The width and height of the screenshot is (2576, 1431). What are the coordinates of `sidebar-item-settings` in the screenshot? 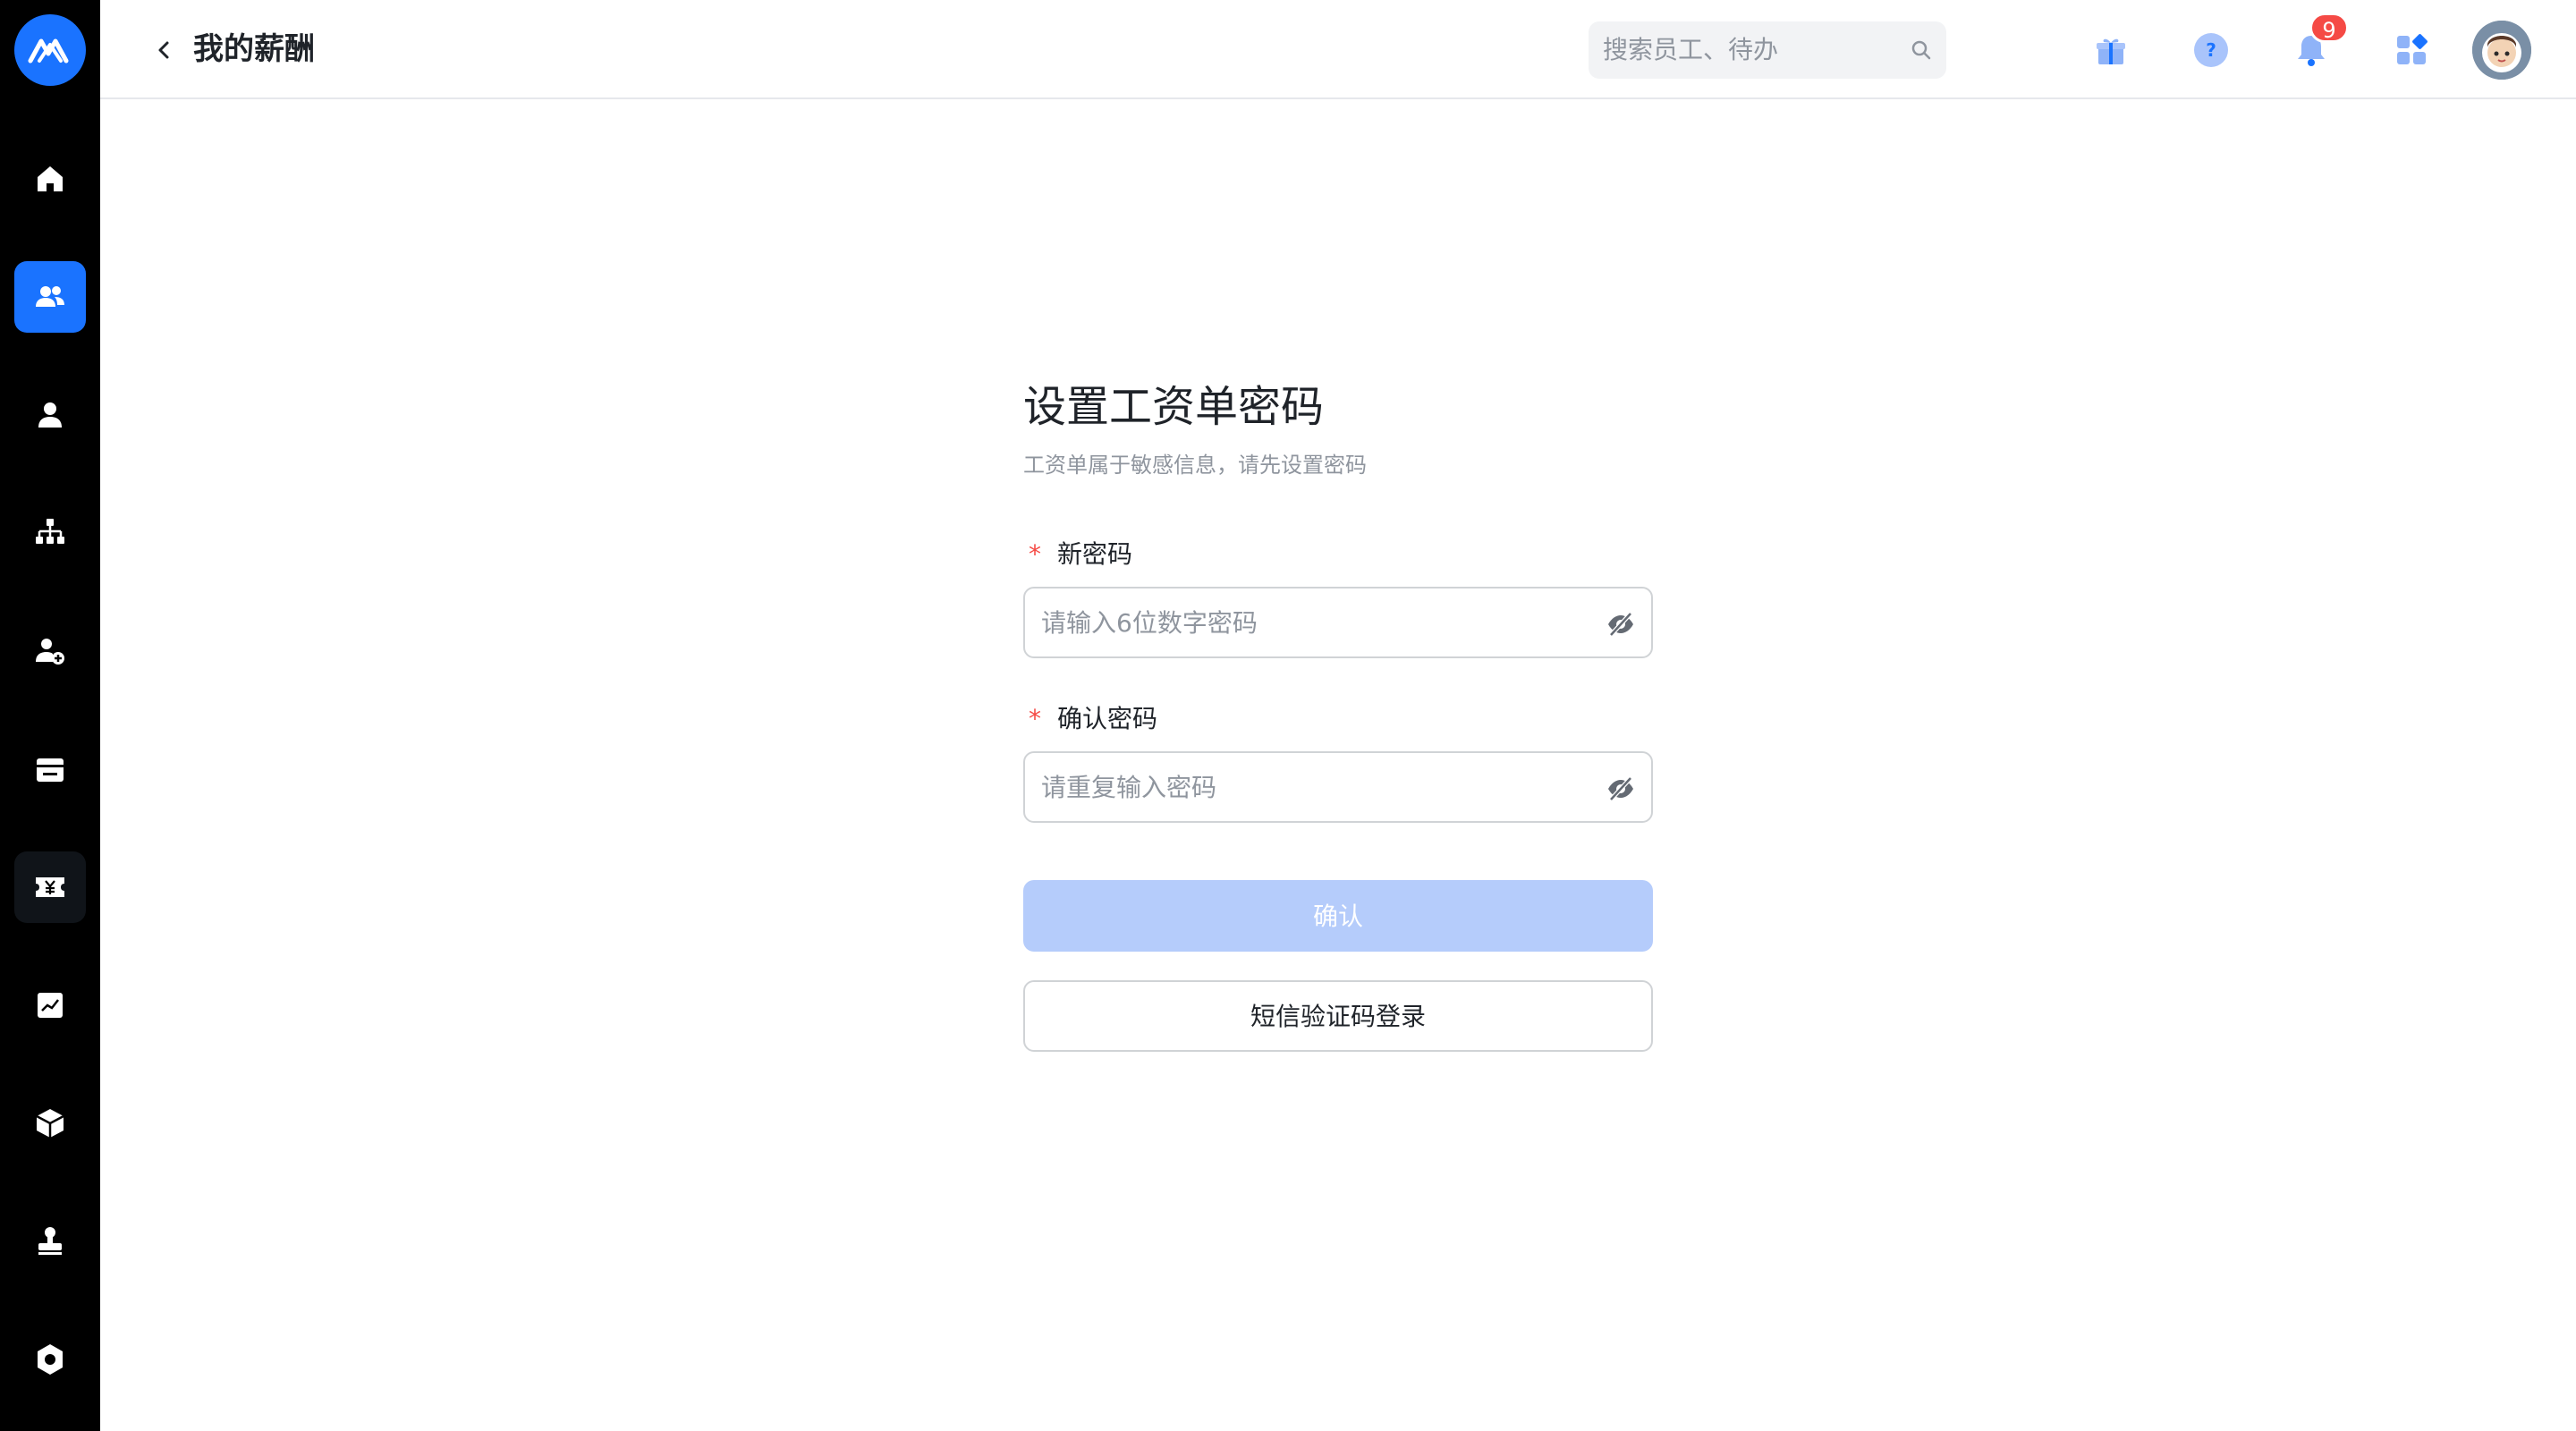 It's located at (50, 1359).